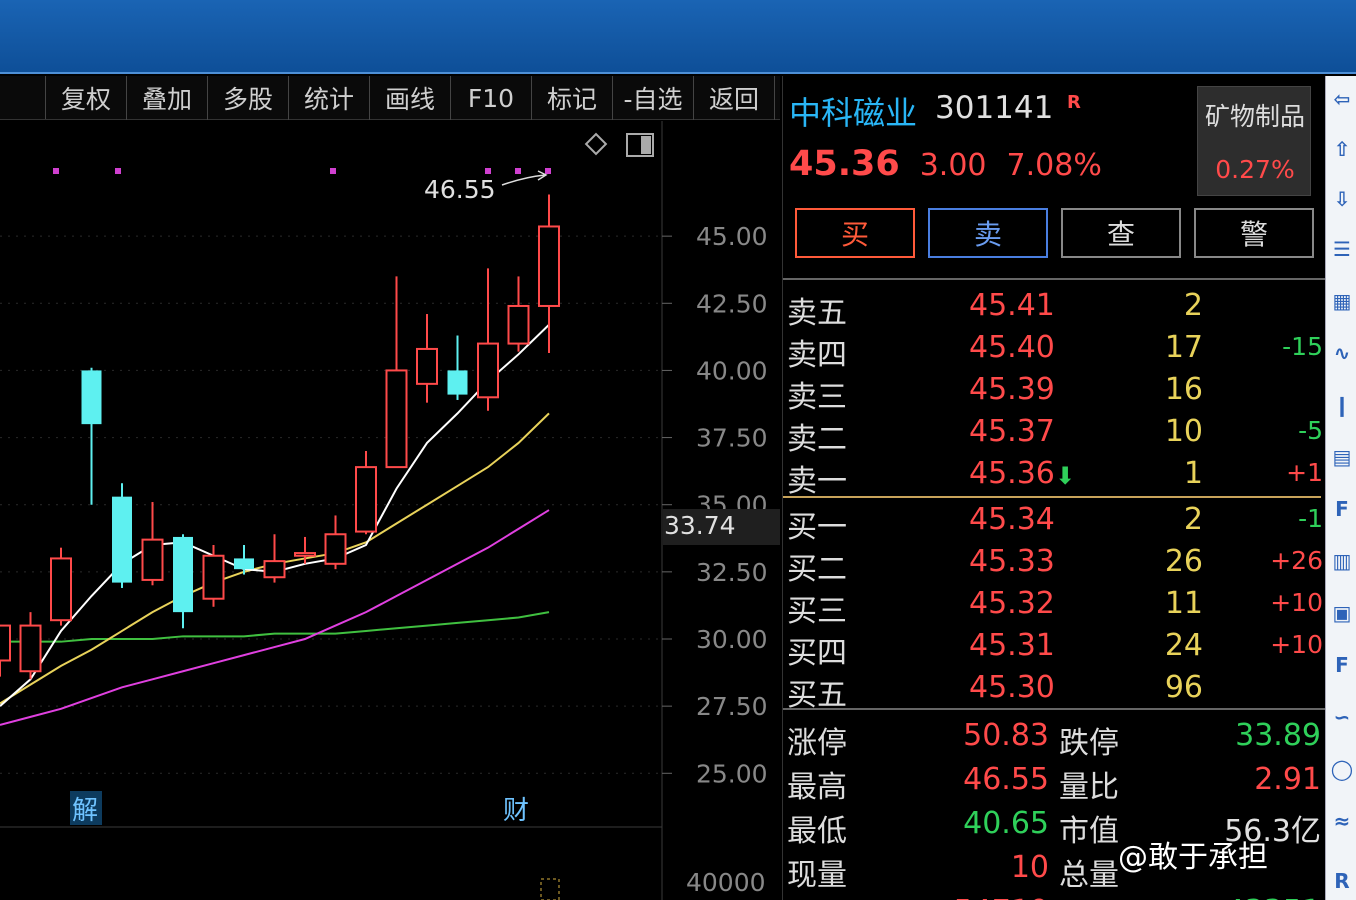  Describe the element at coordinates (1054, 308) in the screenshot. I see `ask-row: 卖五 45.41 2` at that location.